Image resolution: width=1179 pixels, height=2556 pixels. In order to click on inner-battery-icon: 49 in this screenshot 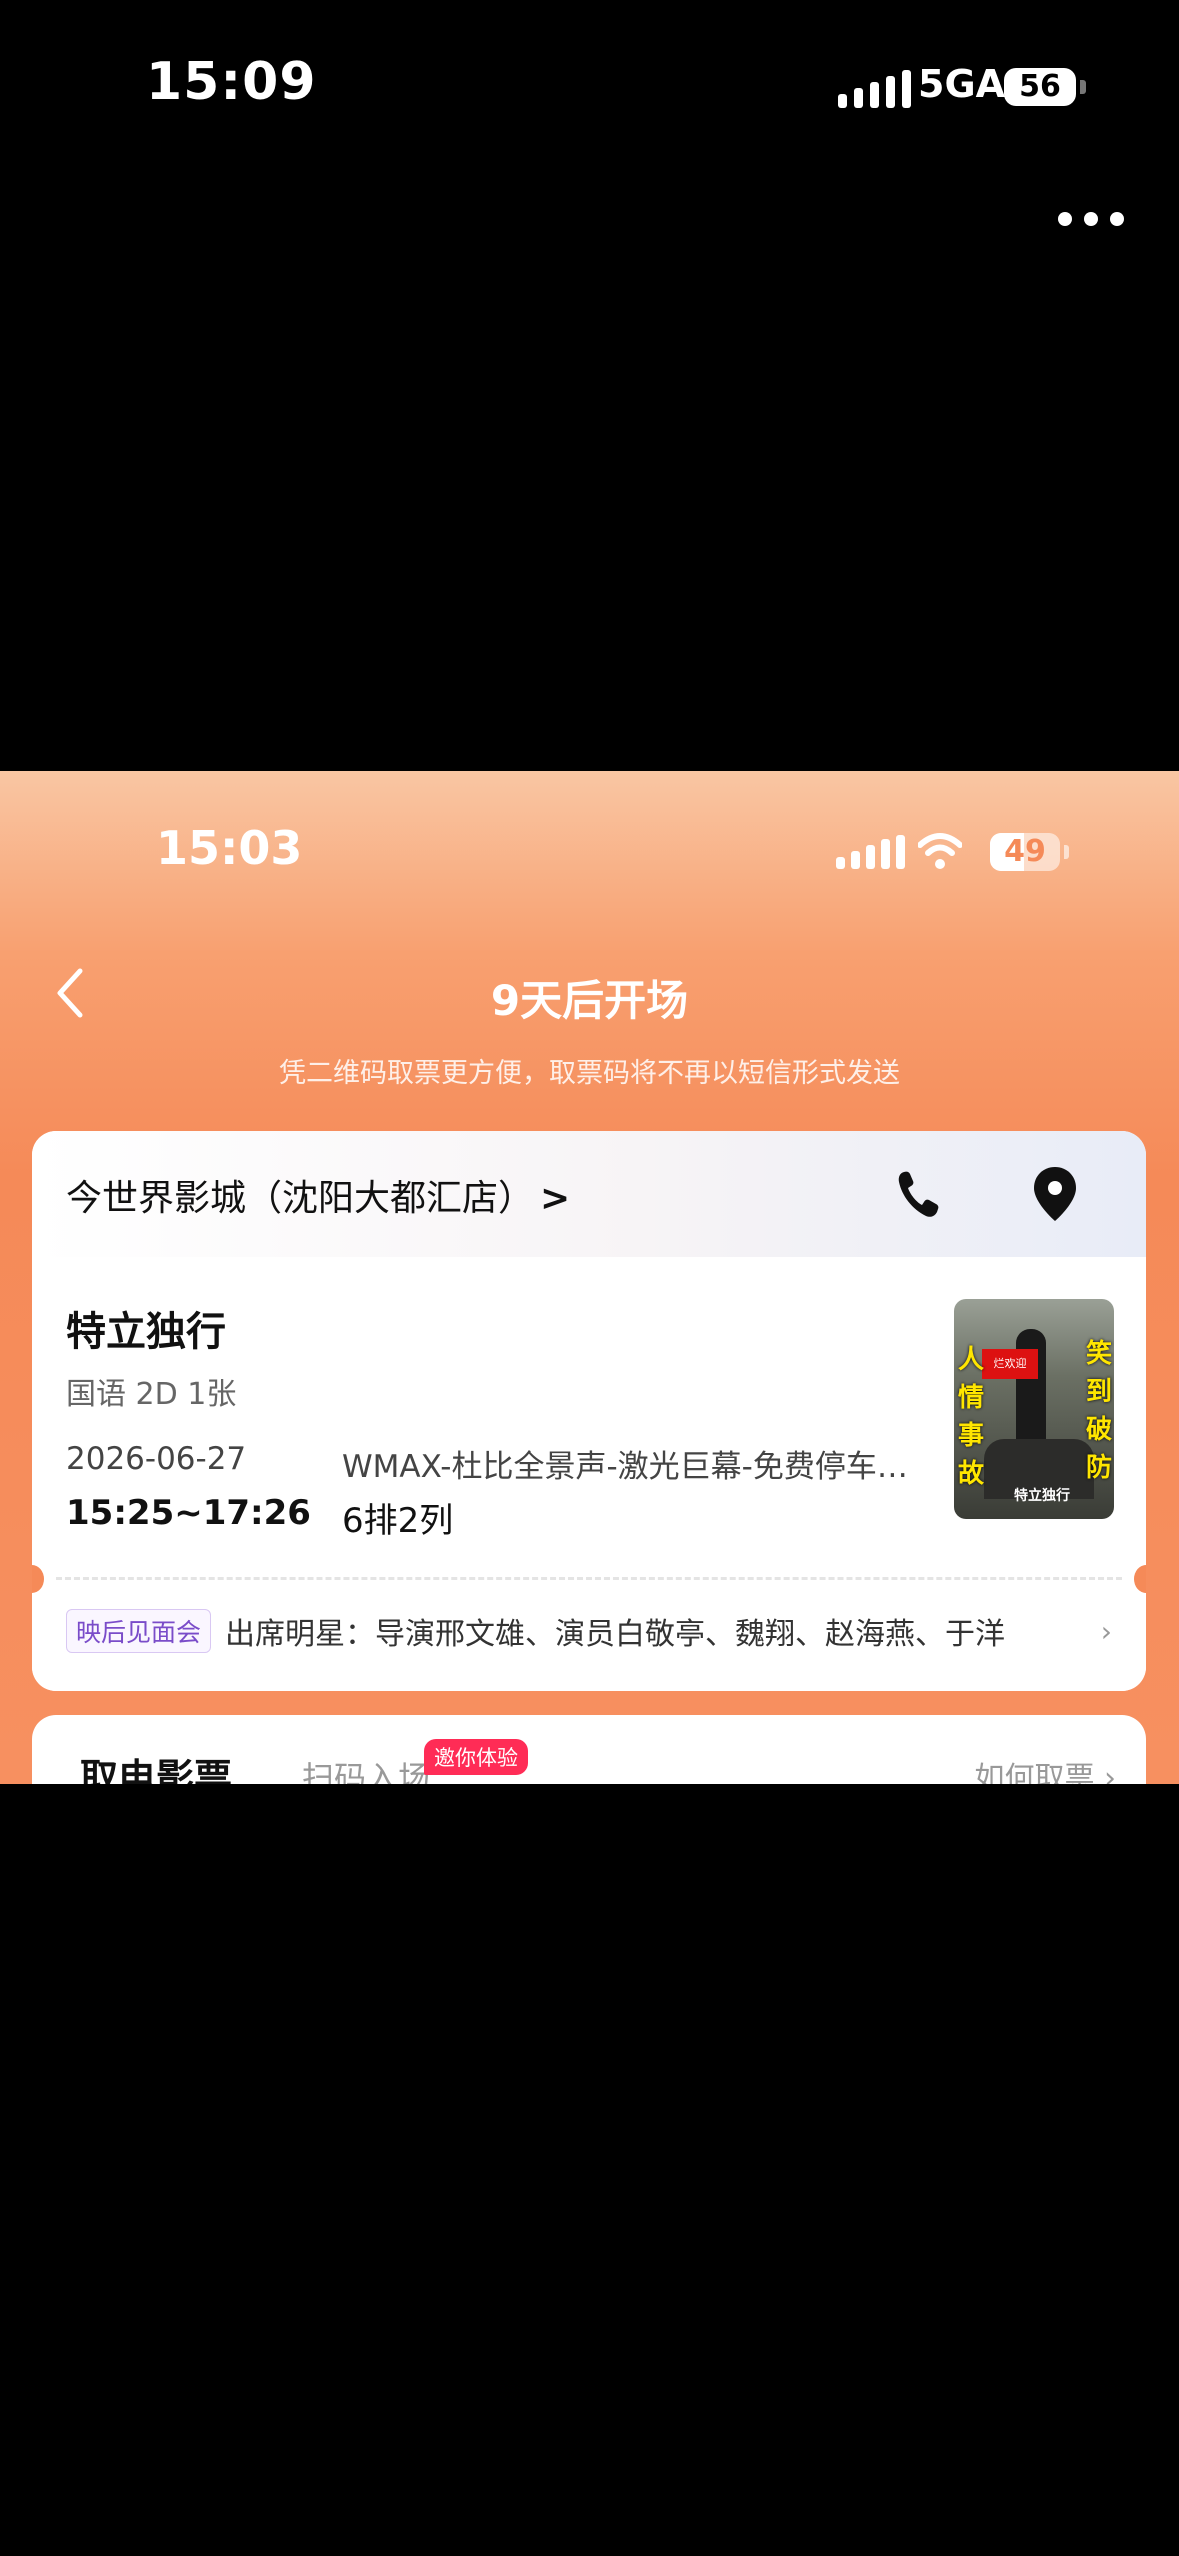, I will do `click(1025, 852)`.